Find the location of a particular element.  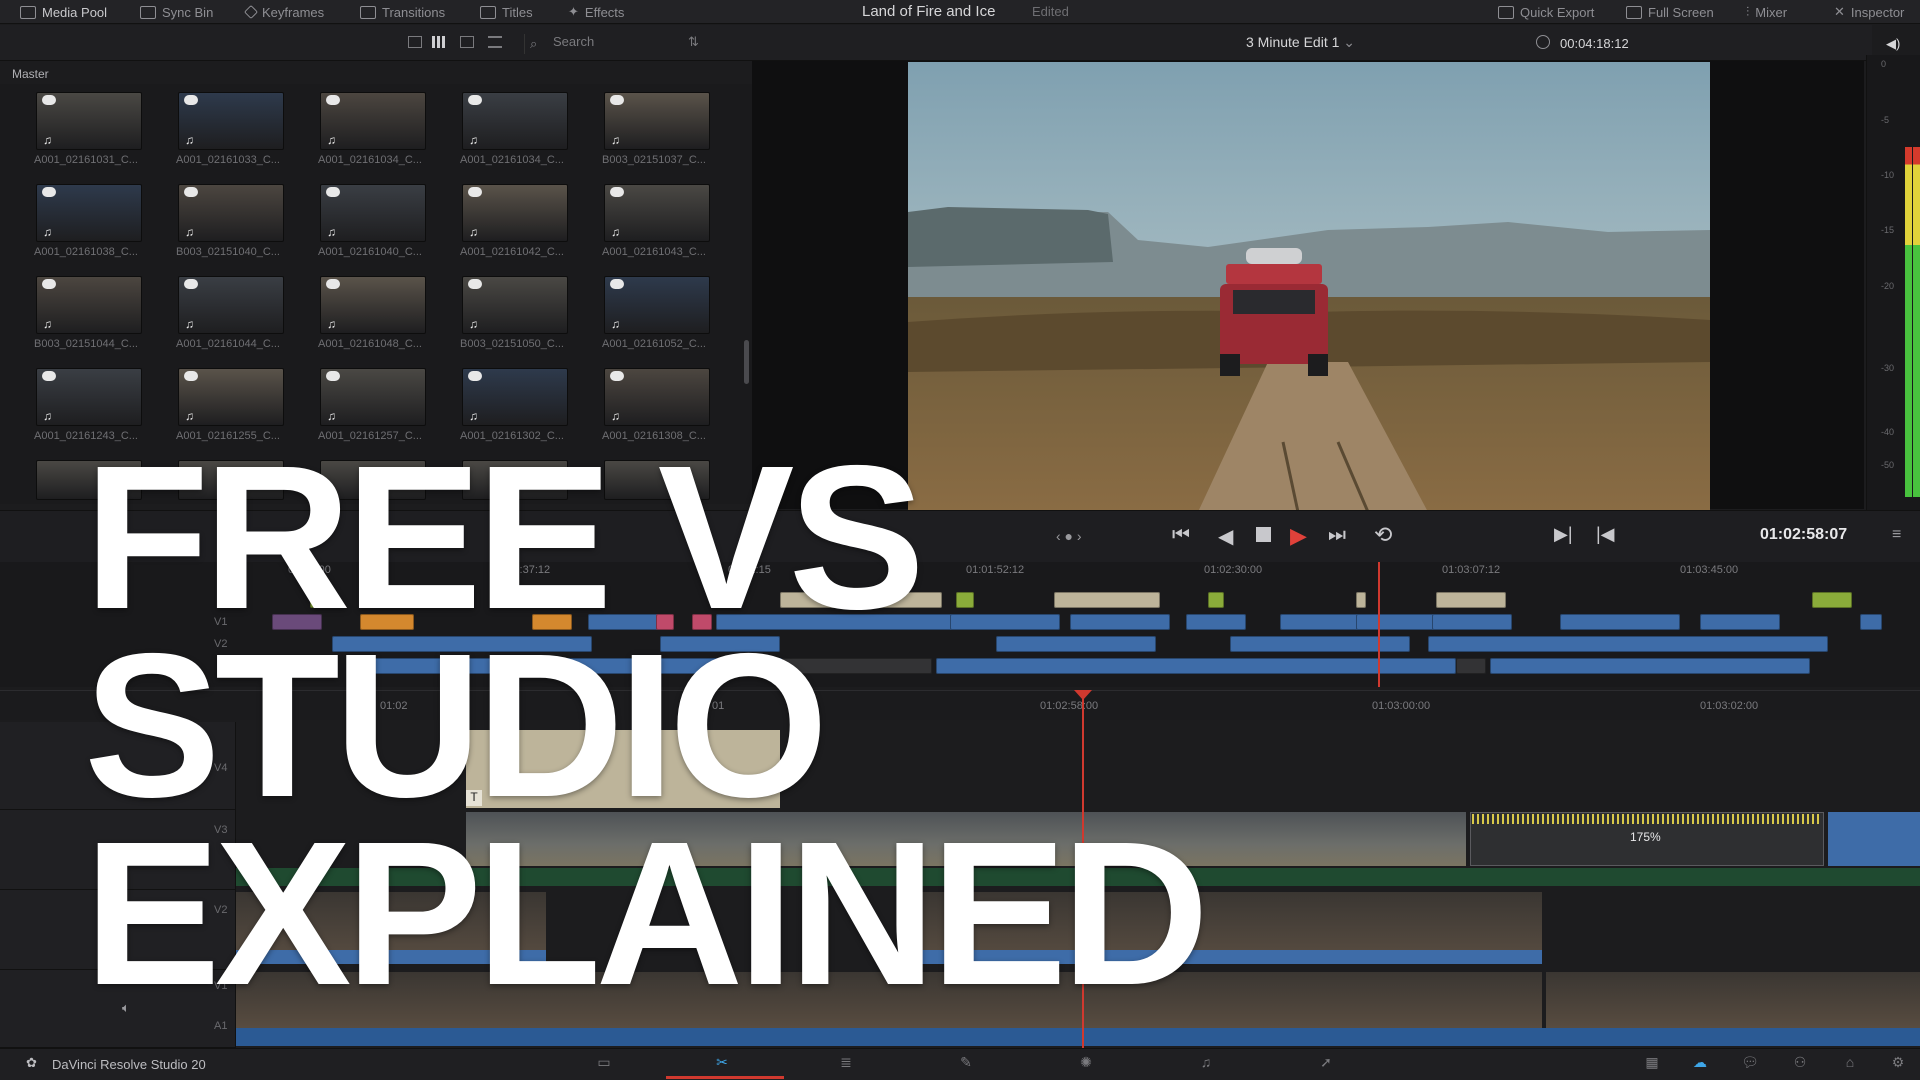

effects-button: ✦ Effects is located at coordinates (596, 12).